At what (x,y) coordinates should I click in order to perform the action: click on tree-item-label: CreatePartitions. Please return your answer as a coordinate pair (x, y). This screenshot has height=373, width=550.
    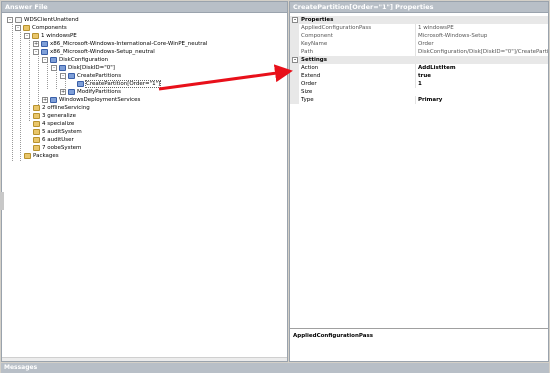
    Looking at the image, I should click on (99, 76).